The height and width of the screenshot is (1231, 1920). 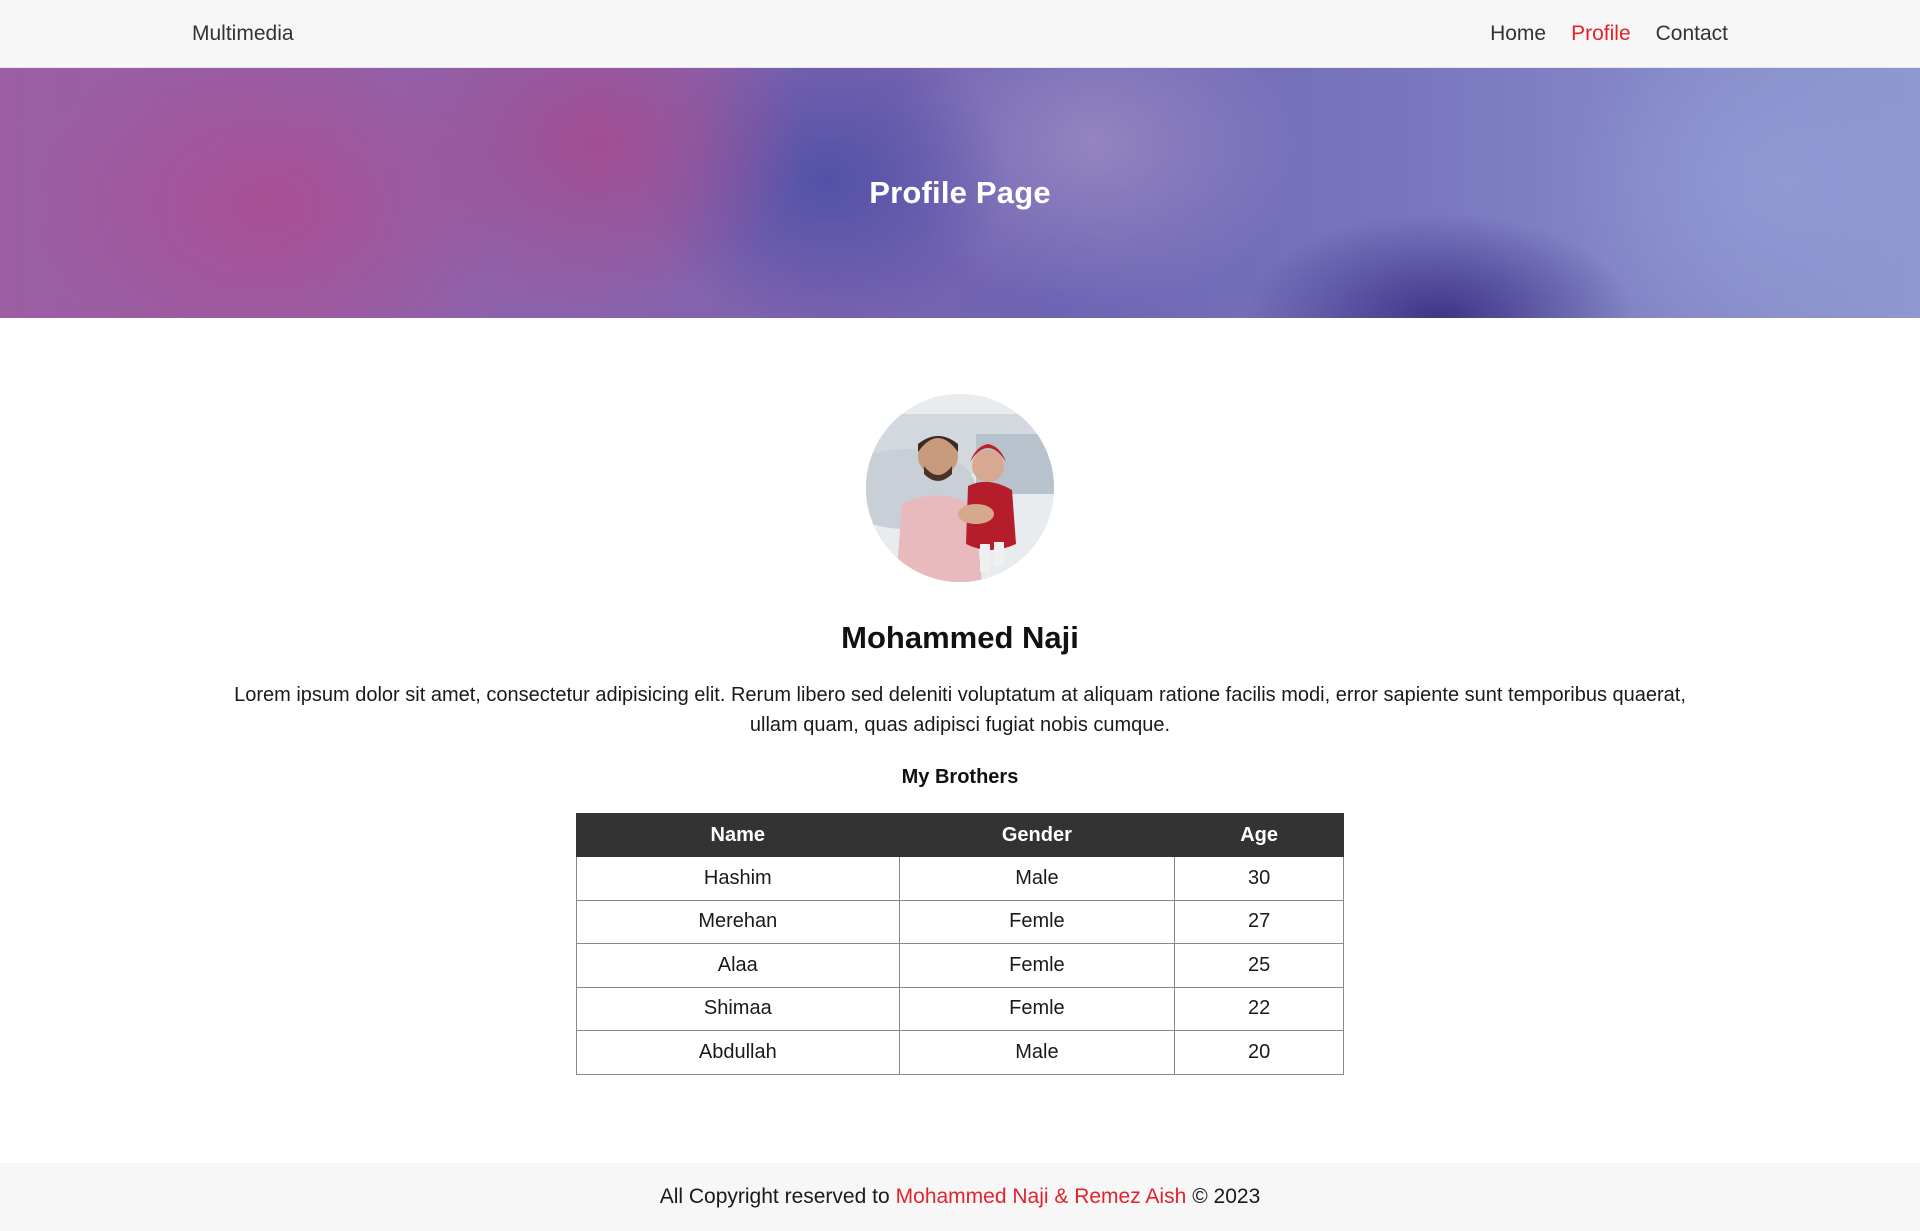 What do you see at coordinates (1037, 835) in the screenshot?
I see `column-header-gender: Gender` at bounding box center [1037, 835].